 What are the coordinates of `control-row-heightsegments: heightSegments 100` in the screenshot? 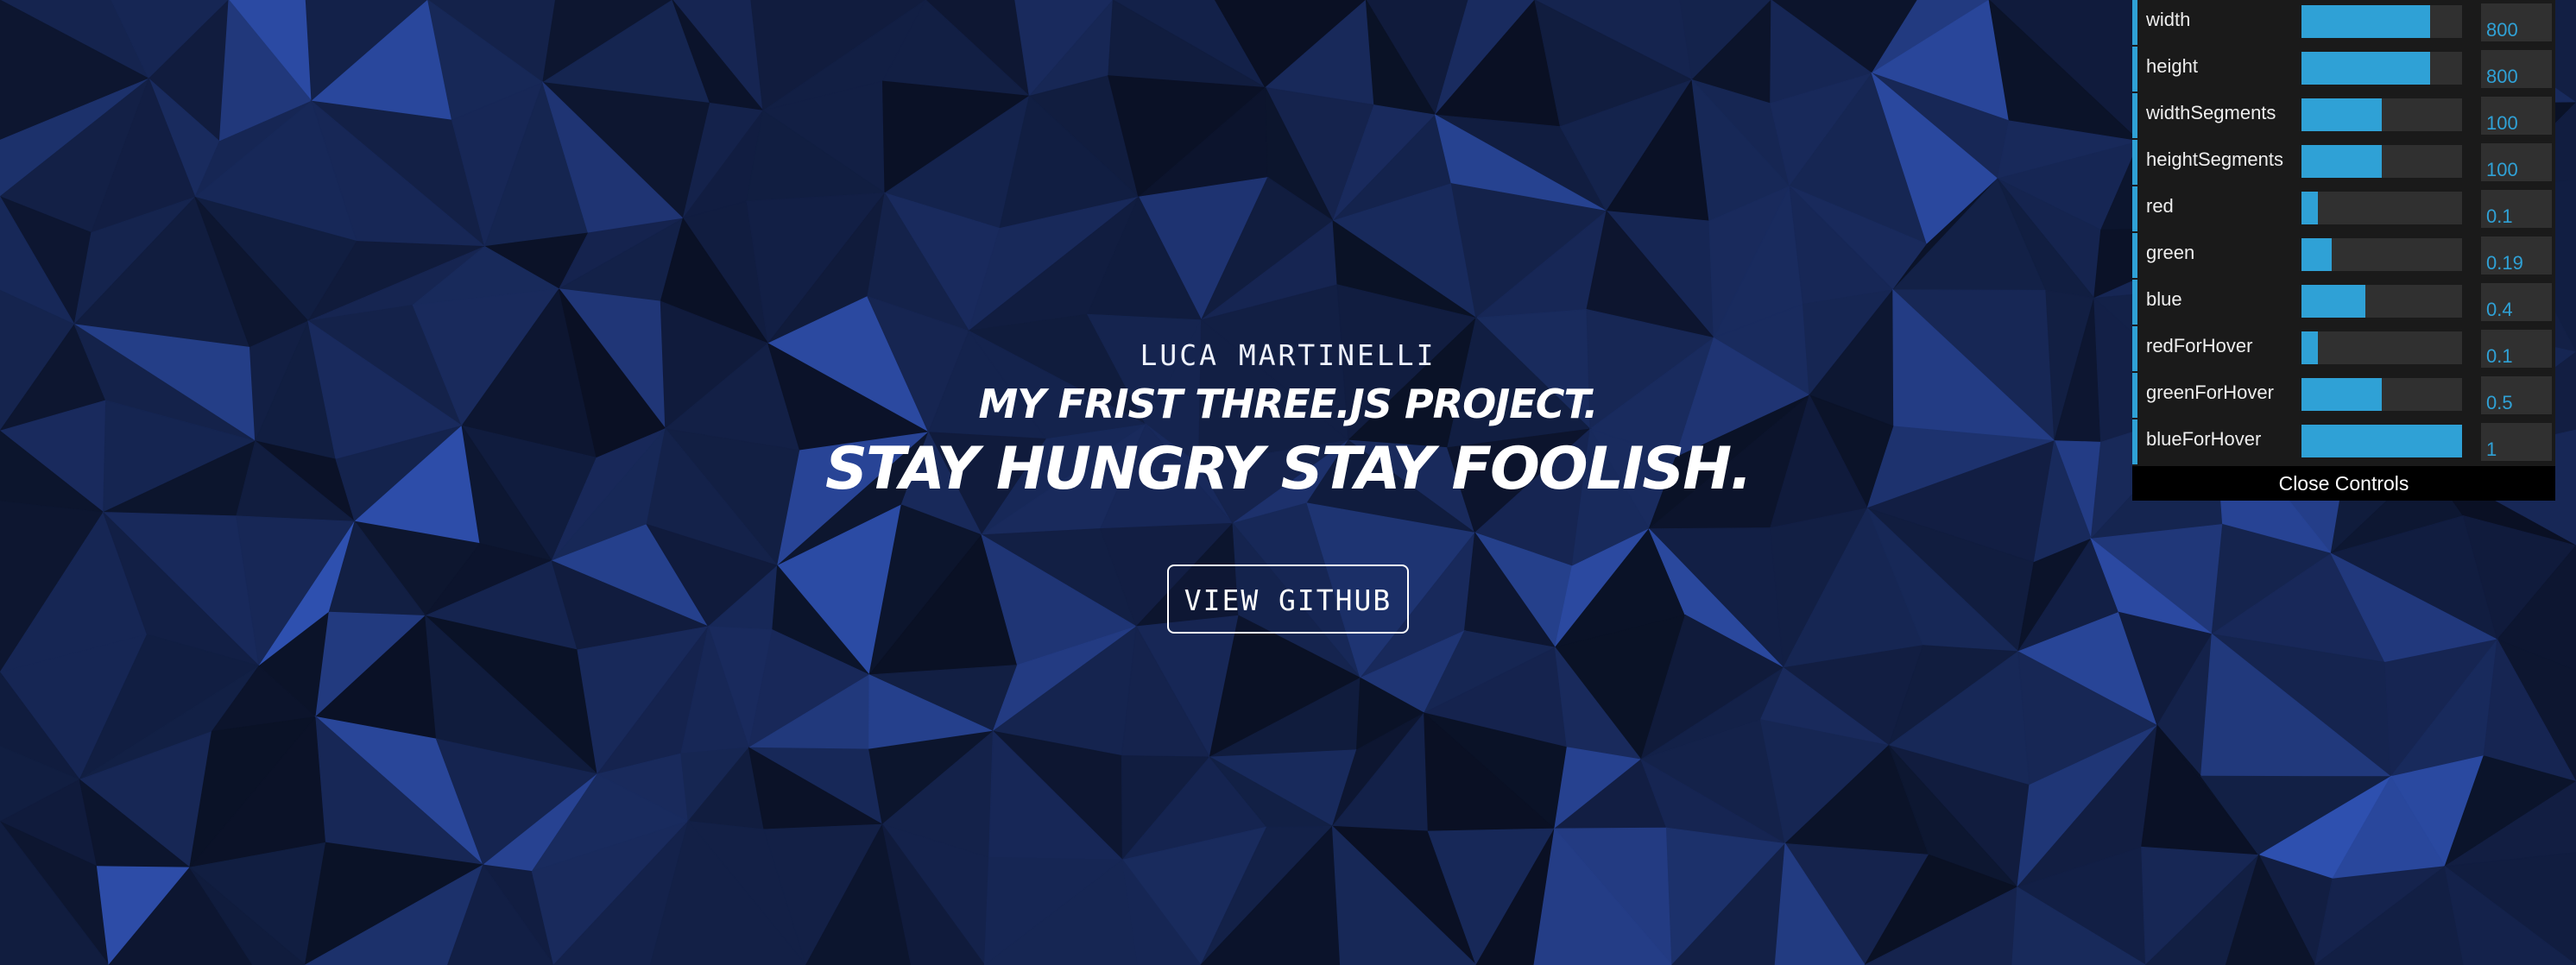 It's located at (2343, 163).